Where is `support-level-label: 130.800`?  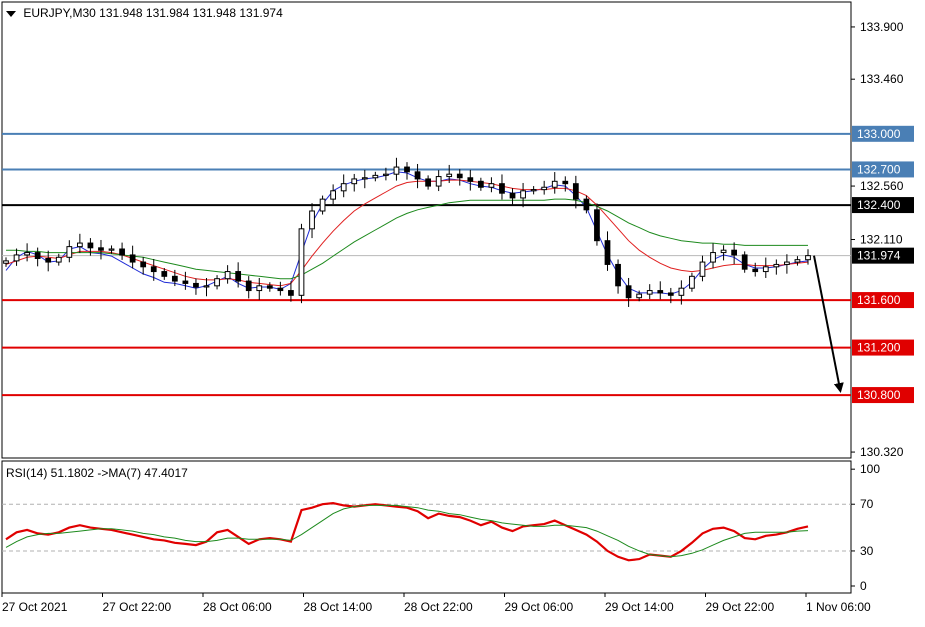 support-level-label: 130.800 is located at coordinates (879, 395).